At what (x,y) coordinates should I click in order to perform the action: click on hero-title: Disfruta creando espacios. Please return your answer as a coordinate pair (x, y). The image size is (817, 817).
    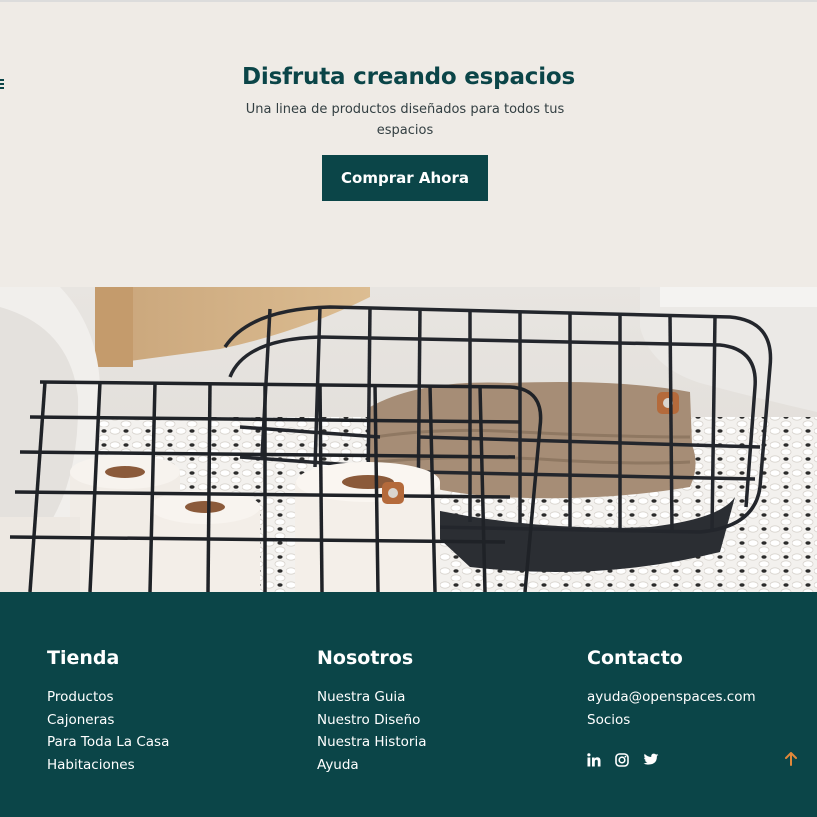
    Looking at the image, I should click on (408, 77).